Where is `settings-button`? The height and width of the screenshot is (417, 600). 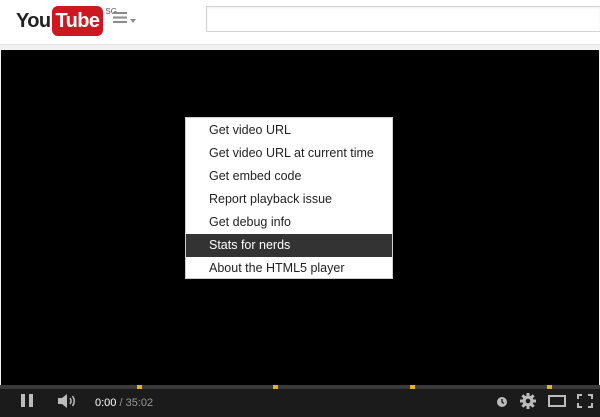
settings-button is located at coordinates (528, 403).